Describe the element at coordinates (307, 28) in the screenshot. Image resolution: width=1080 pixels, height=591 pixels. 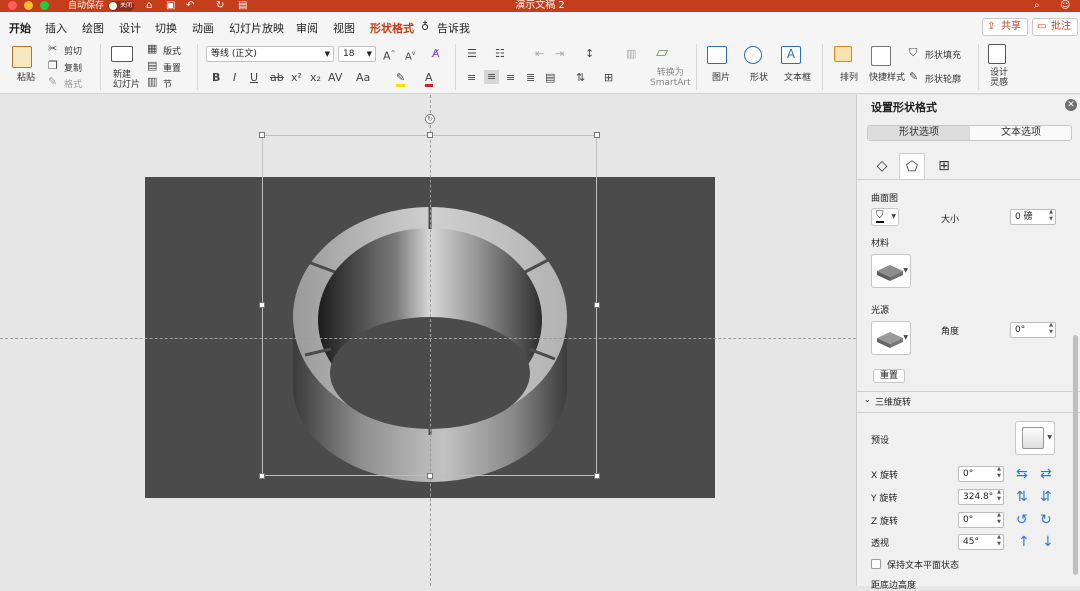
I see `tab-review: 审阅` at that location.